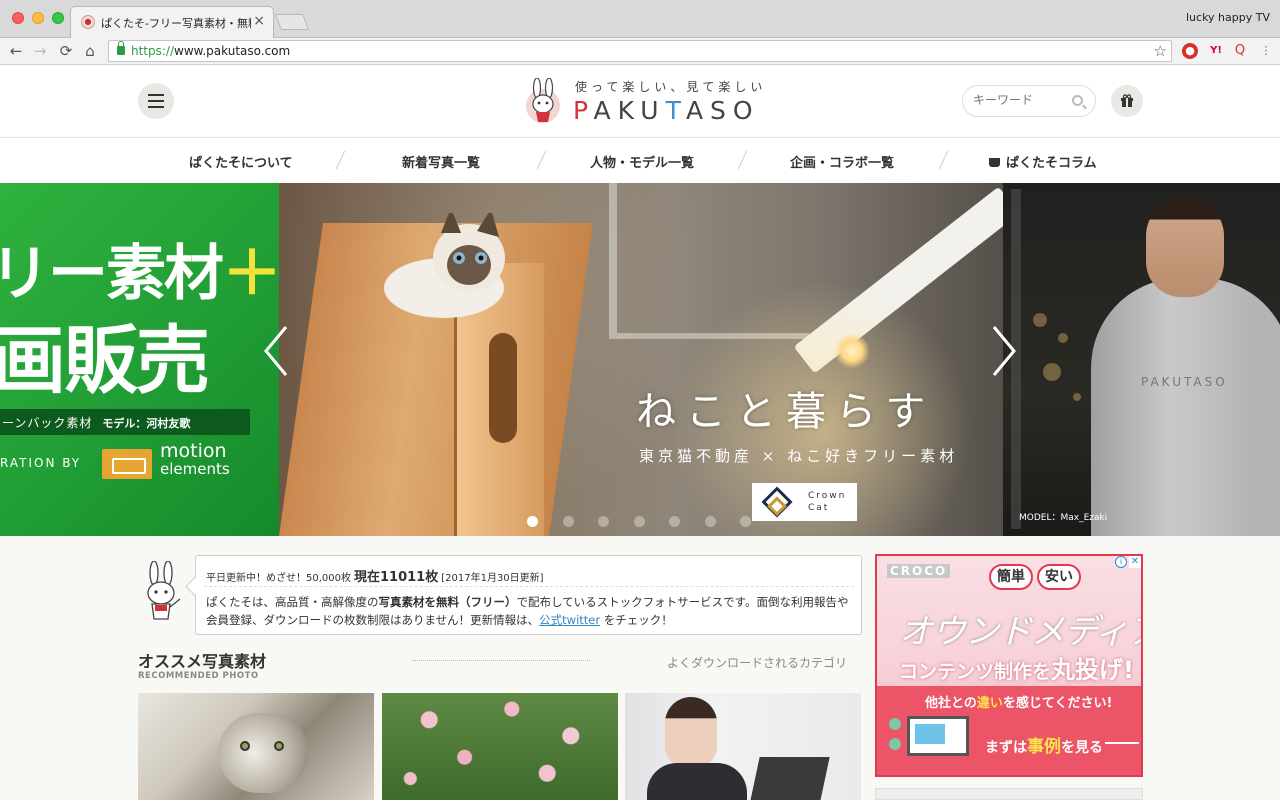 The height and width of the screenshot is (800, 1280). I want to click on gift-icon, so click(1127, 100).